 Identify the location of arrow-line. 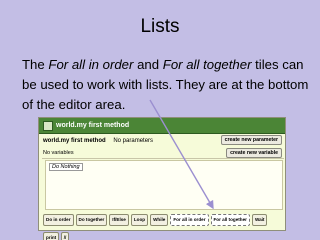
(181, 154).